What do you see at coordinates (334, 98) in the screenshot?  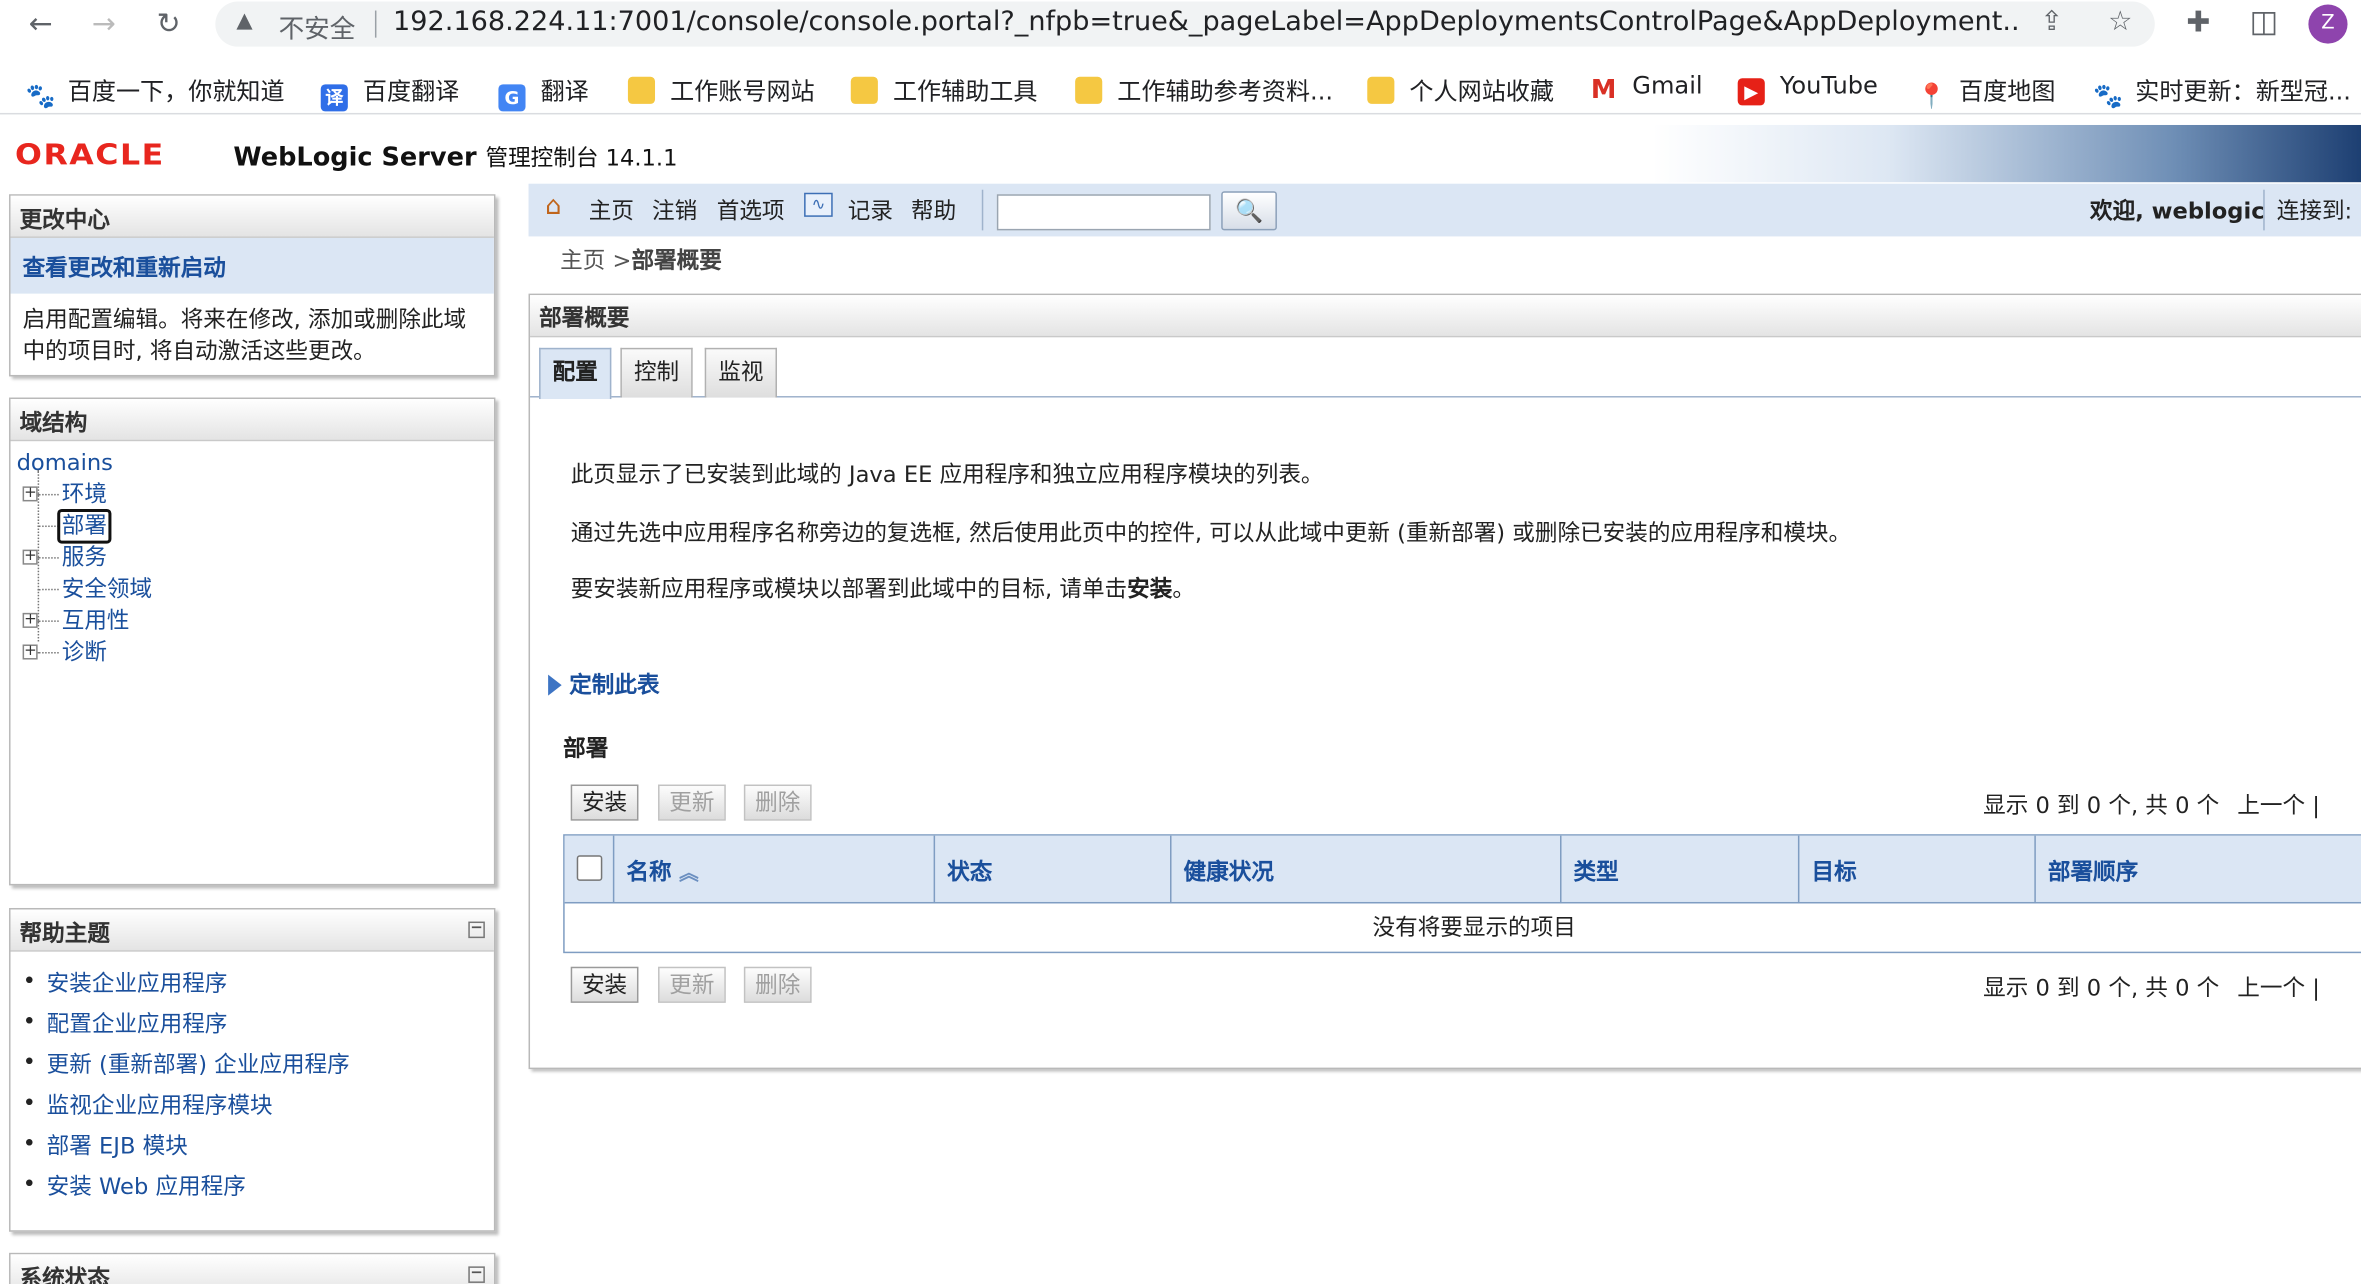 I see `baidu-translate-icon: 译` at bounding box center [334, 98].